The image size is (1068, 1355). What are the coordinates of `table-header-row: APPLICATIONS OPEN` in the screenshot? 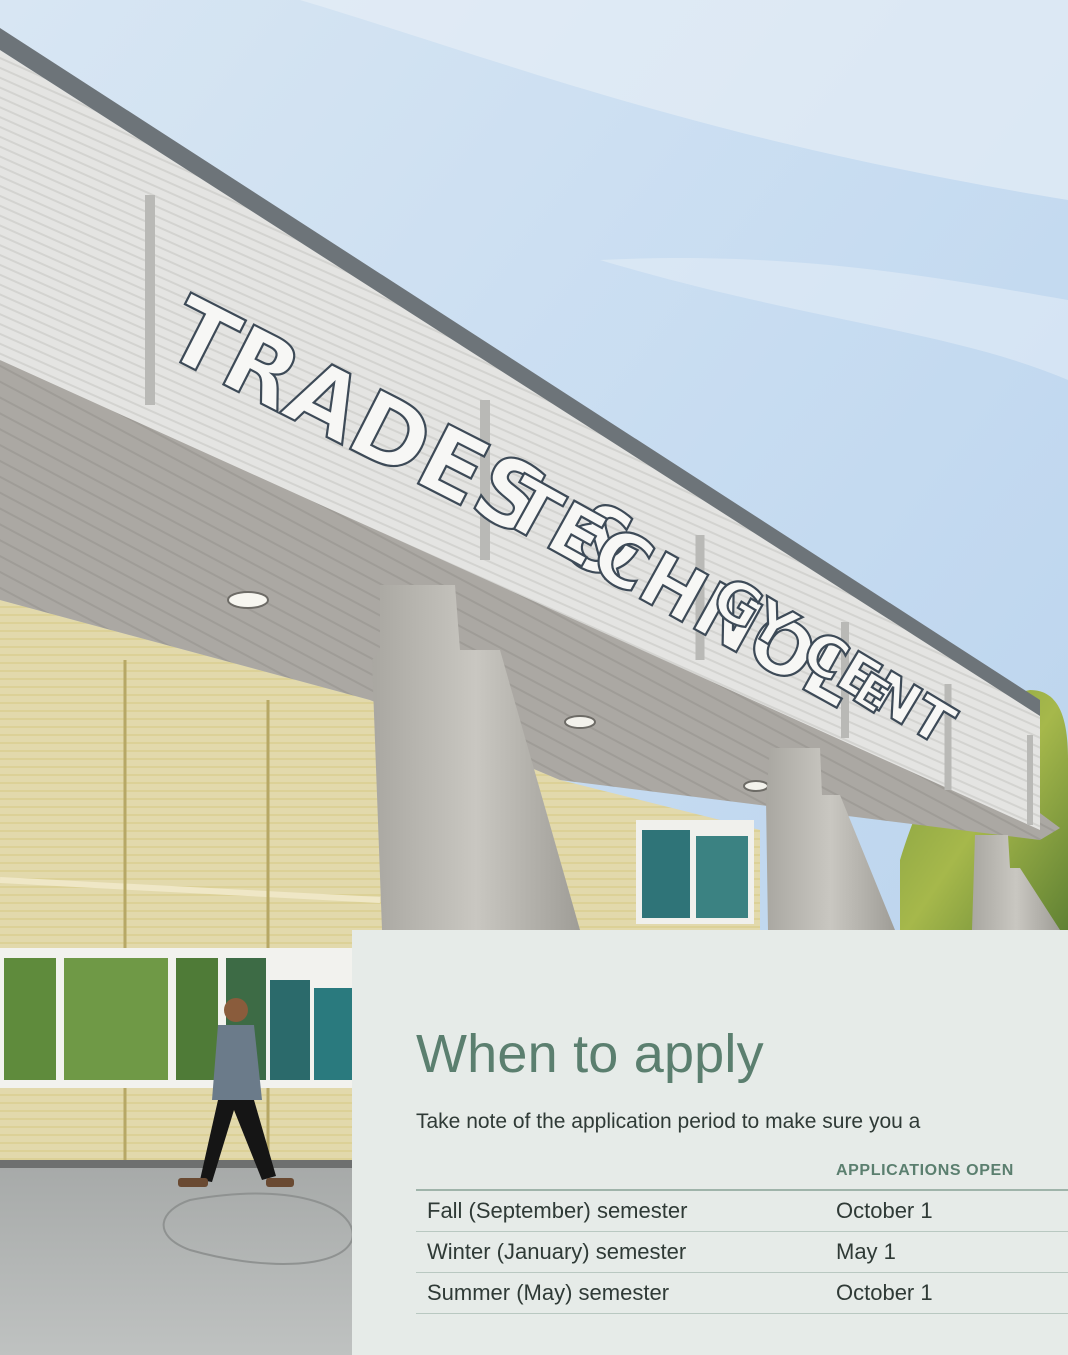 It's located at (742, 1176).